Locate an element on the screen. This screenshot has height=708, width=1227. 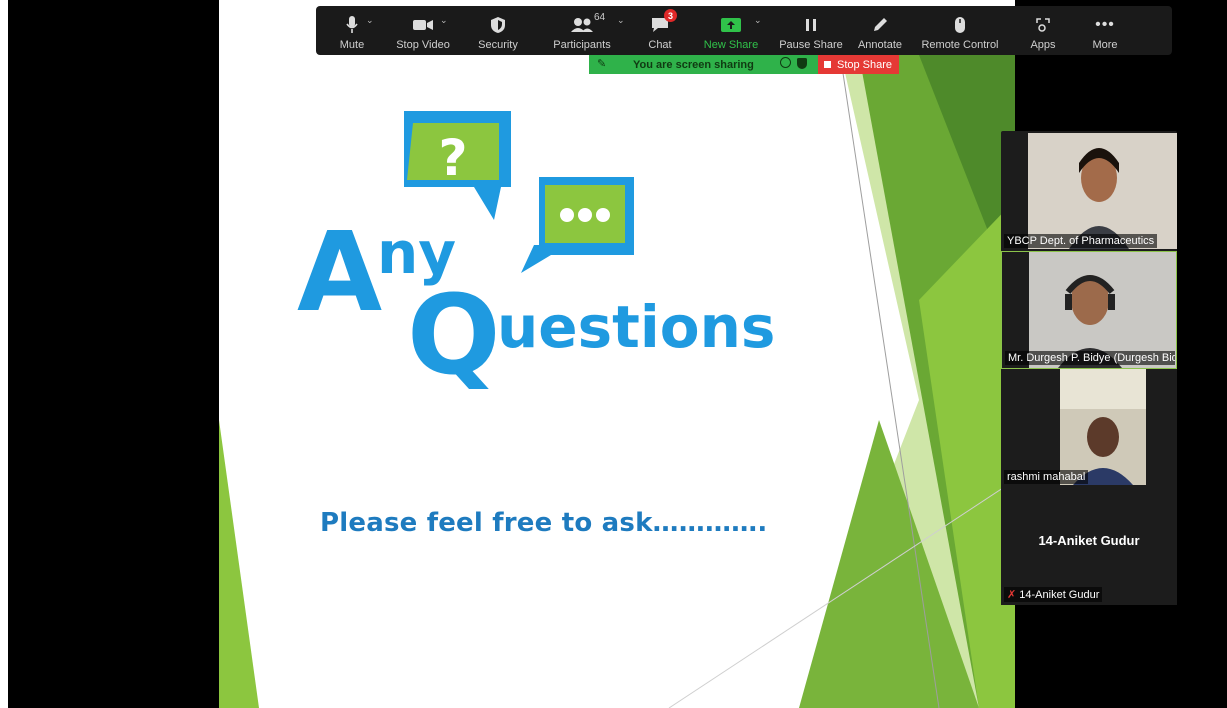
mute-button: ⌄ Mute is located at coordinates (352, 30).